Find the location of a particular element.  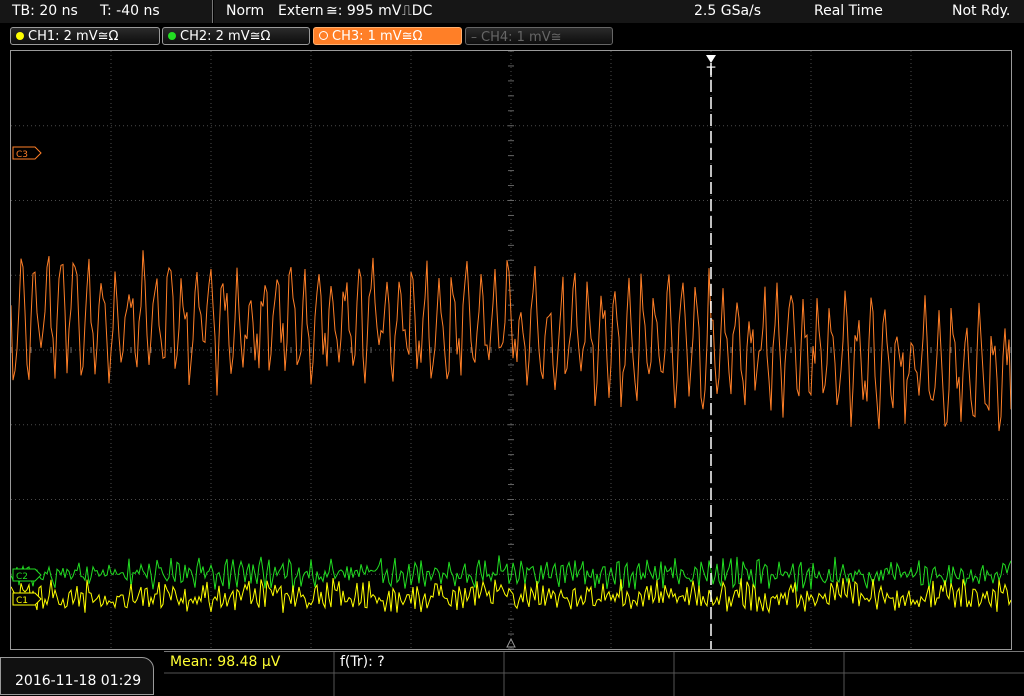

channel-2-ref-marker: C2 is located at coordinates (27, 575).